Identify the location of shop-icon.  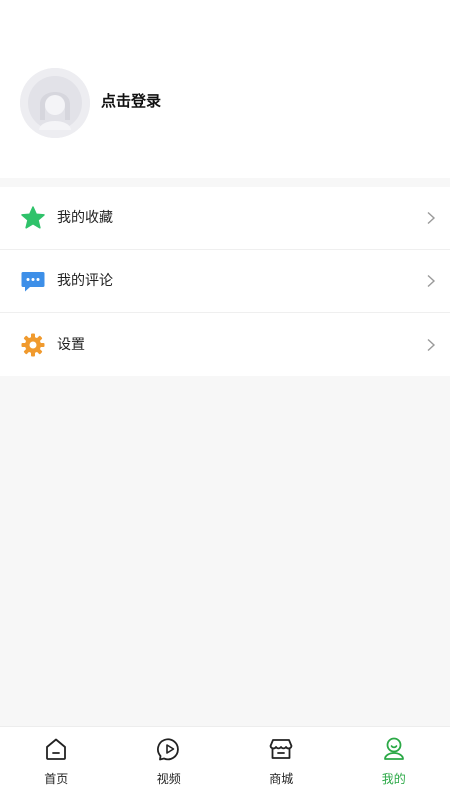
(281, 749).